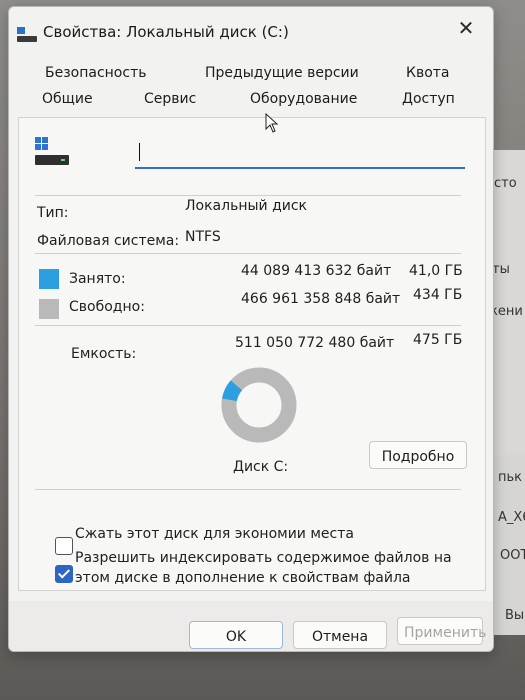 The width and height of the screenshot is (525, 700). I want to click on background-text: ты, so click(501, 269).